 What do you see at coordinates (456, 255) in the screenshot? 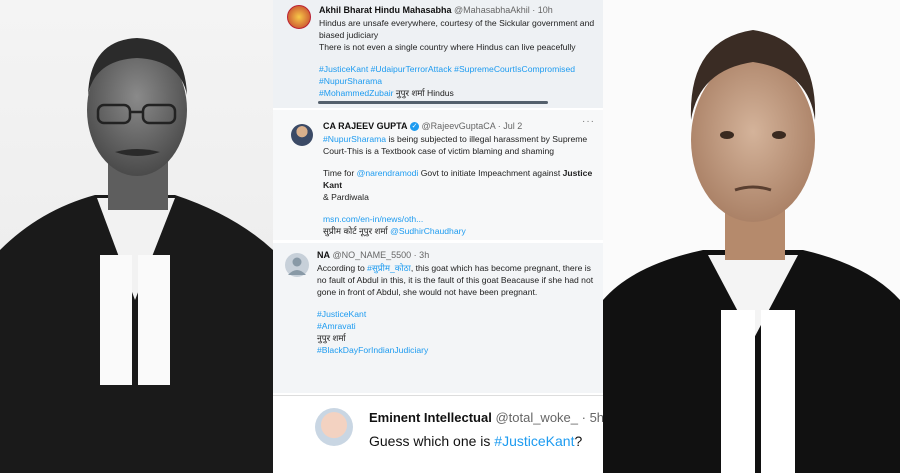
I see `tweet-header: NA @NO_NAME_5500 · 3h` at bounding box center [456, 255].